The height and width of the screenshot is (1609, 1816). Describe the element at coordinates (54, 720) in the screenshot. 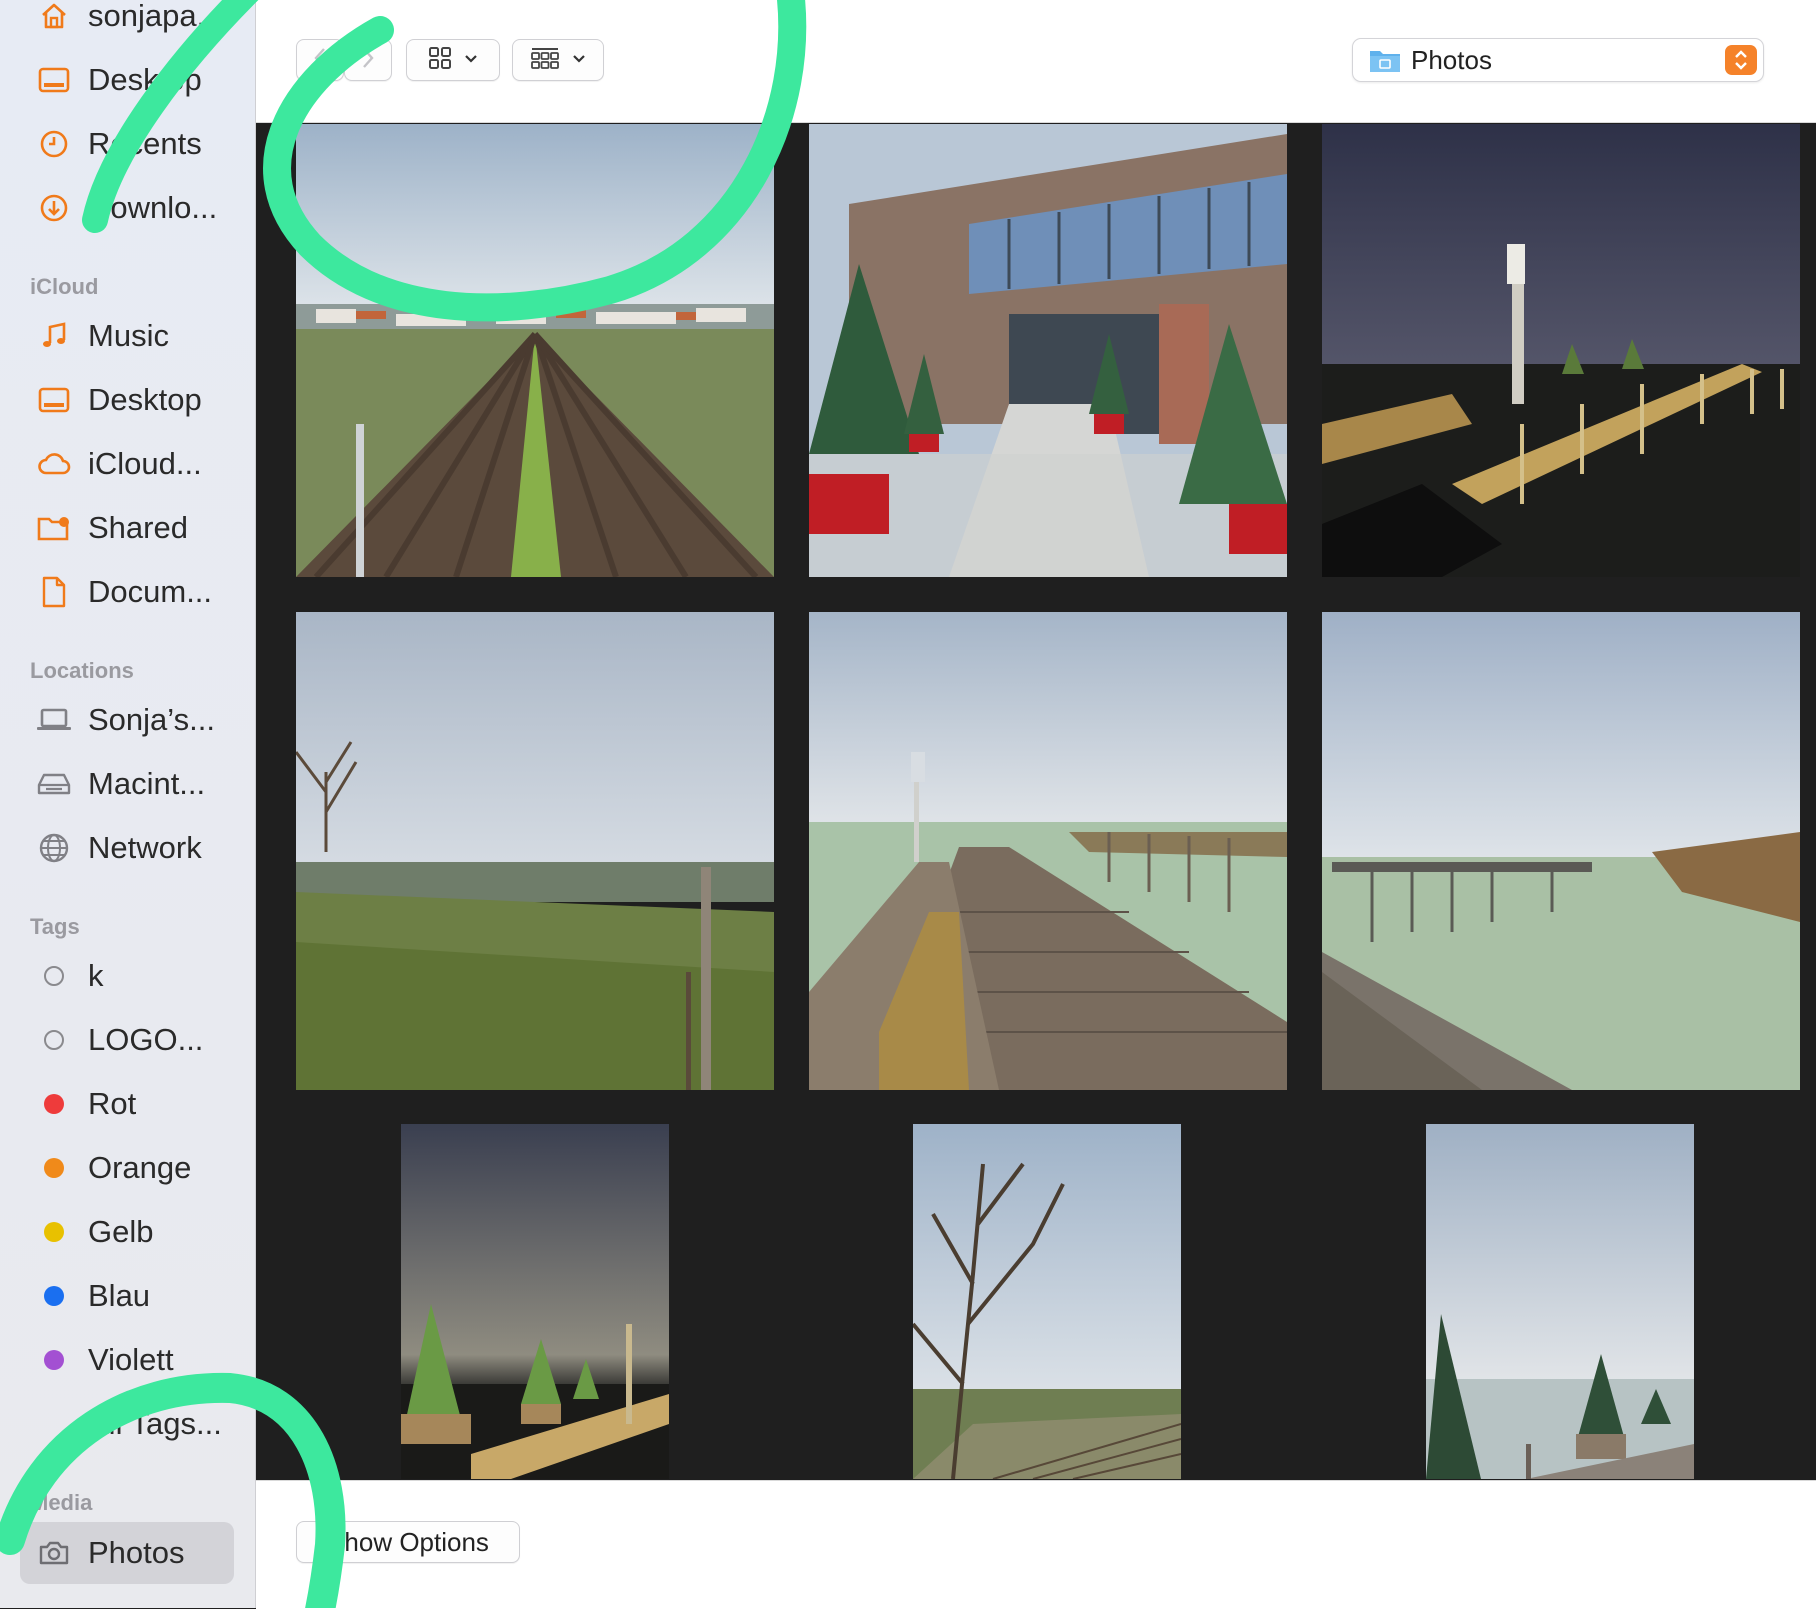

I see `laptop-icon` at that location.